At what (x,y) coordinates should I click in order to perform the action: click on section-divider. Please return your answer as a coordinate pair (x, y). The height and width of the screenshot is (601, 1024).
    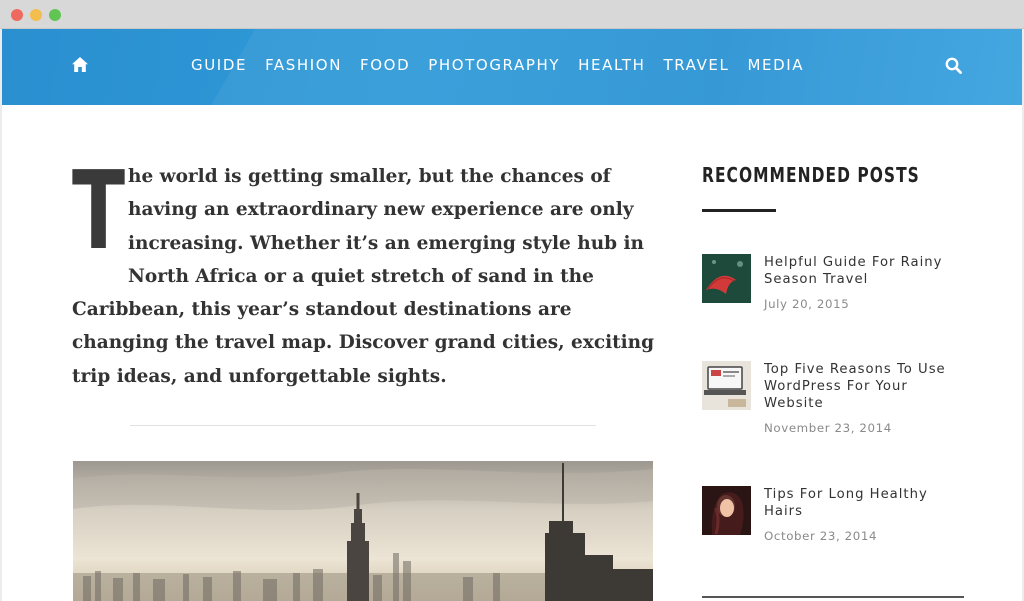
    Looking at the image, I should click on (363, 425).